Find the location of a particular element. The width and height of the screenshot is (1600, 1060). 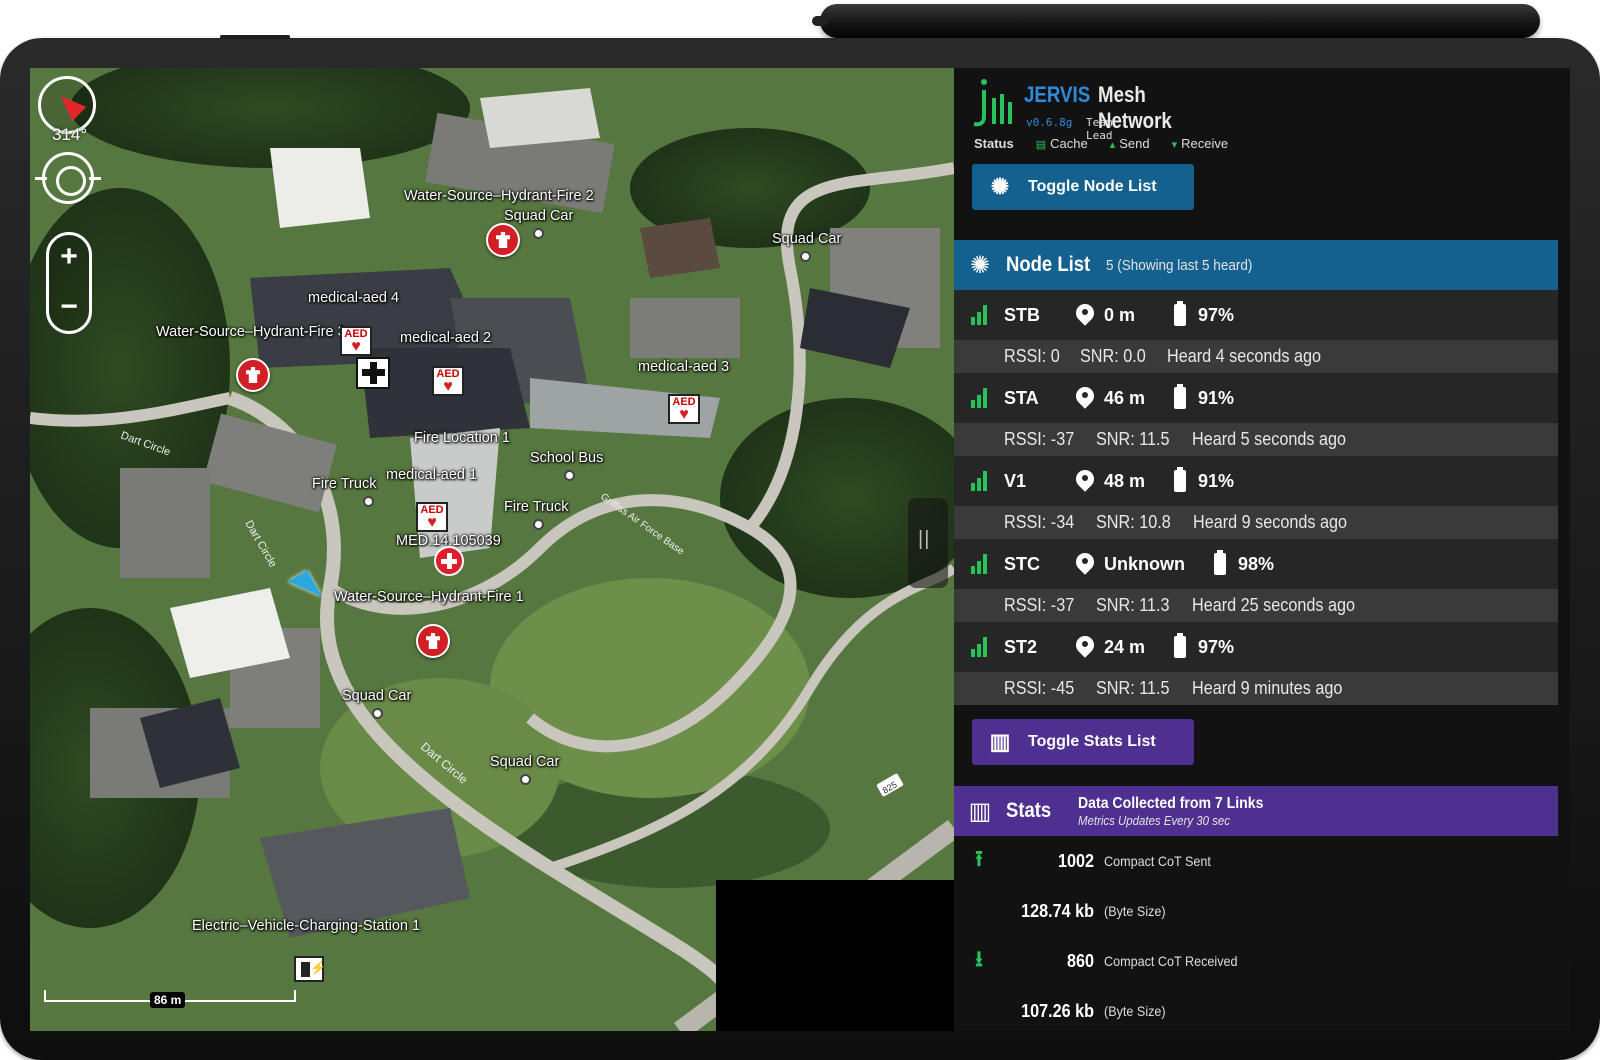

map-label: Water-Source–Hydrant-Fire 2 is located at coordinates (499, 196).